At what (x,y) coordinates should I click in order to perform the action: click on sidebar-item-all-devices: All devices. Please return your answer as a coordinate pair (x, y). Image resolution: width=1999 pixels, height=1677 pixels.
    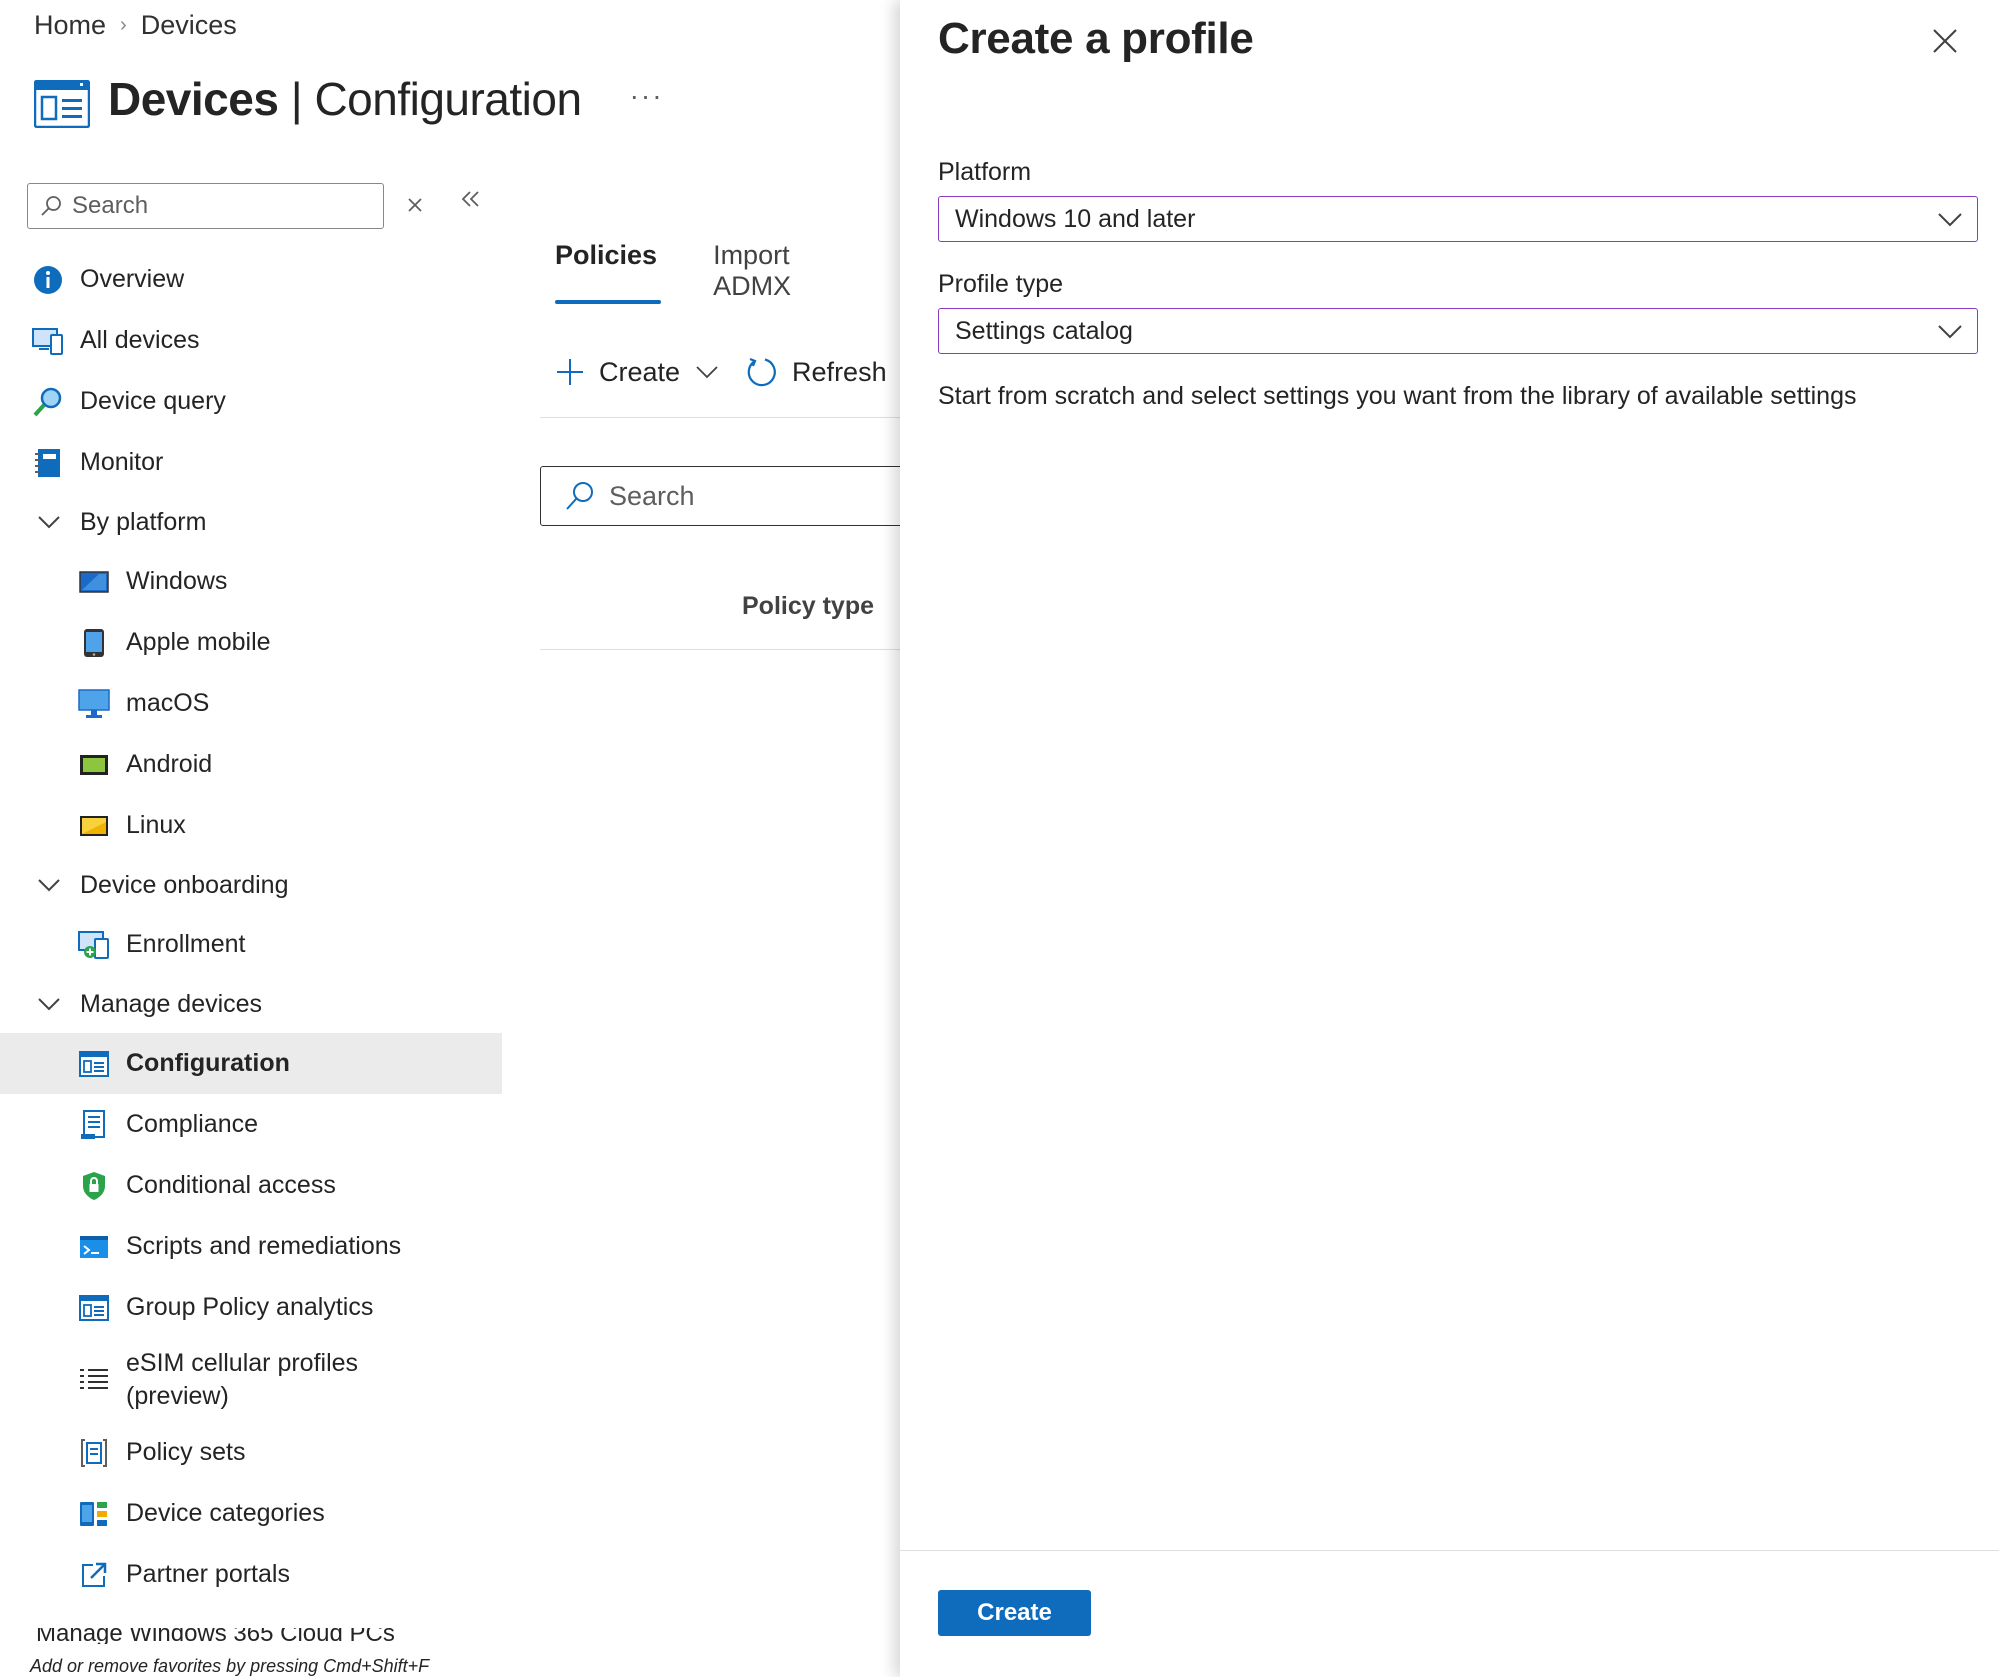
    Looking at the image, I should click on (251, 340).